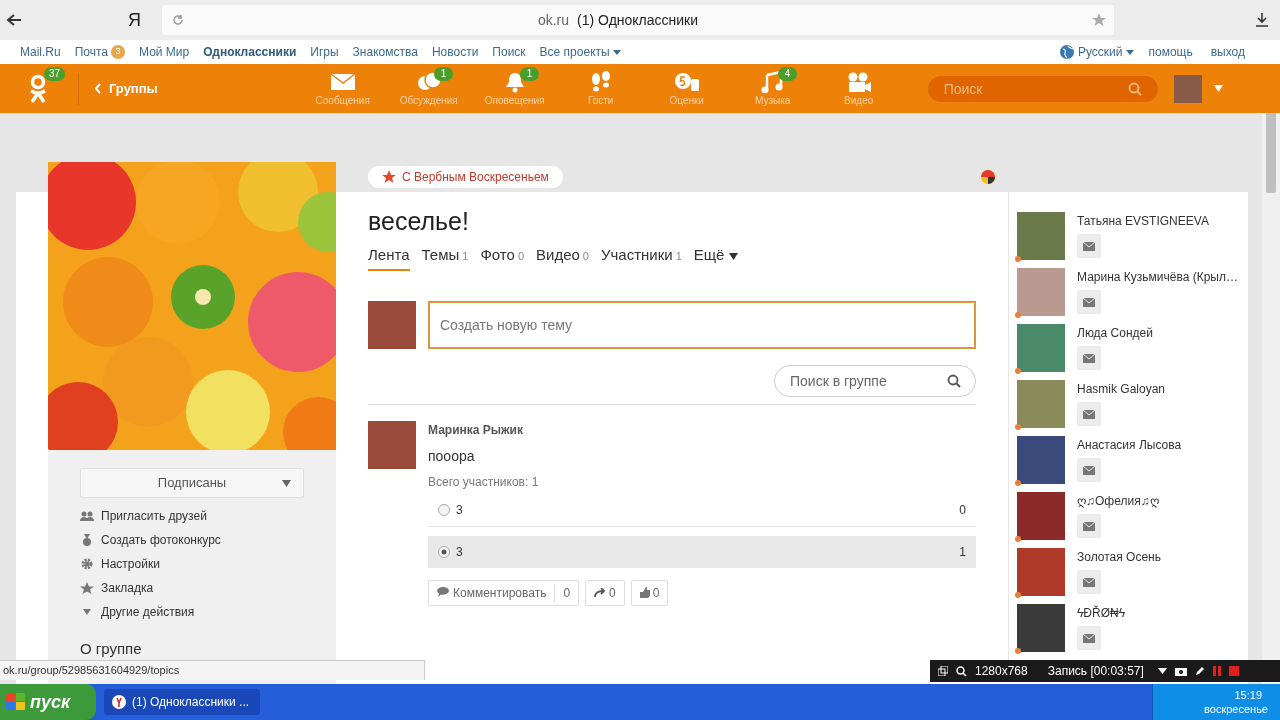  I want to click on sidebar-action-link: Закладка, so click(208, 588).